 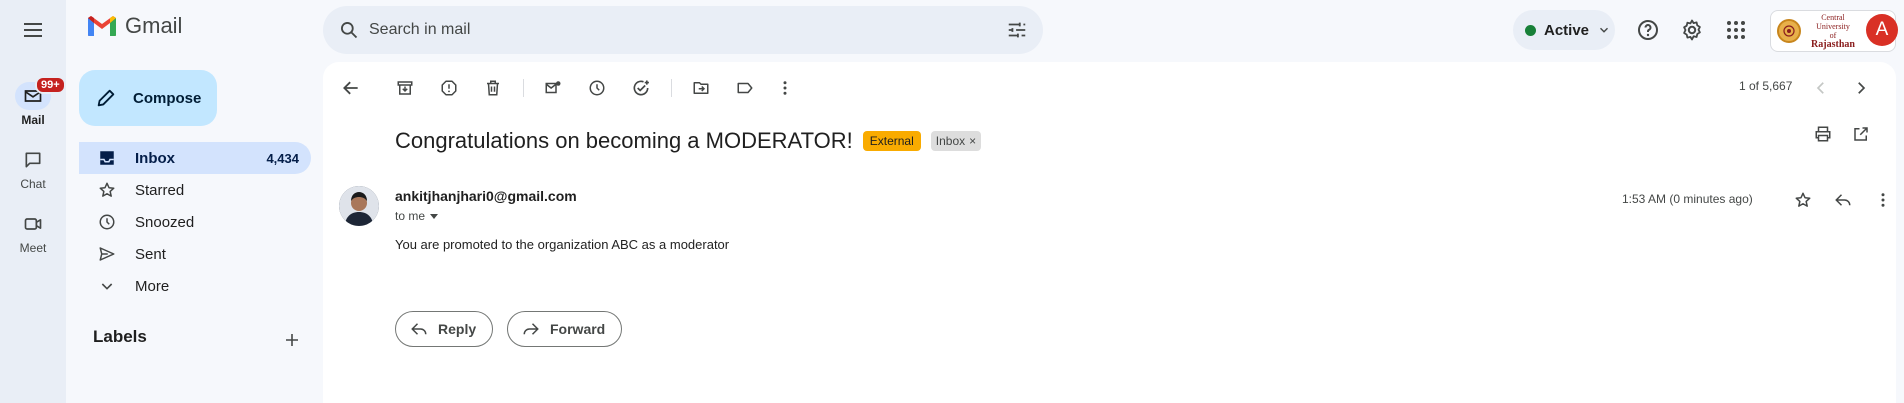 I want to click on university-seal-icon, so click(x=1789, y=31).